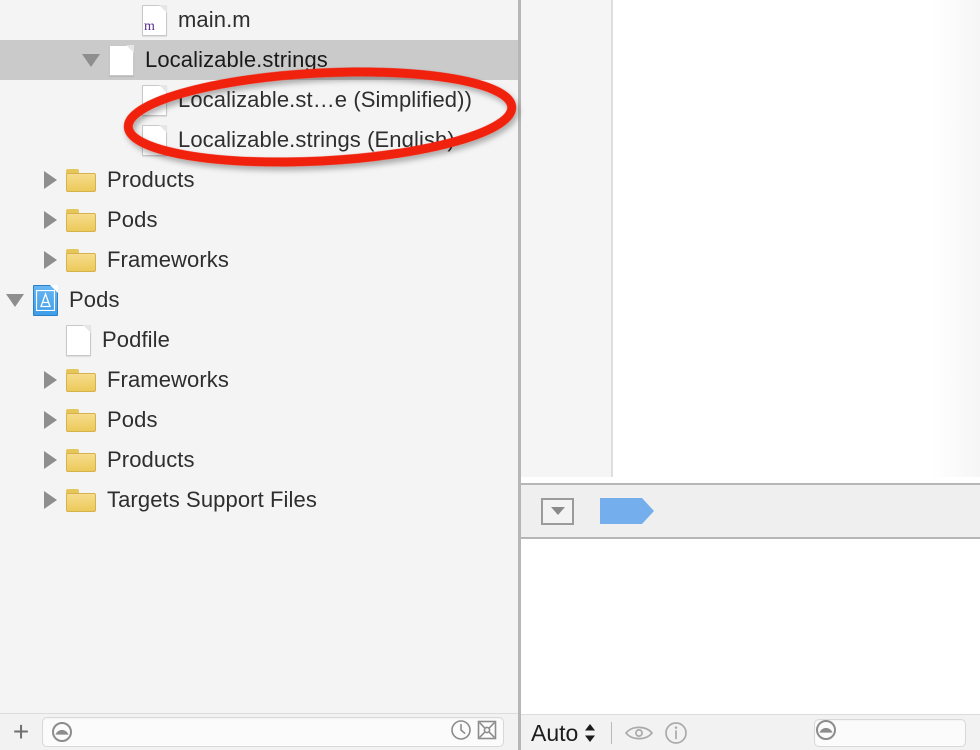  Describe the element at coordinates (316, 139) in the screenshot. I see `tree-row-label: Localizable.strings (English)` at that location.